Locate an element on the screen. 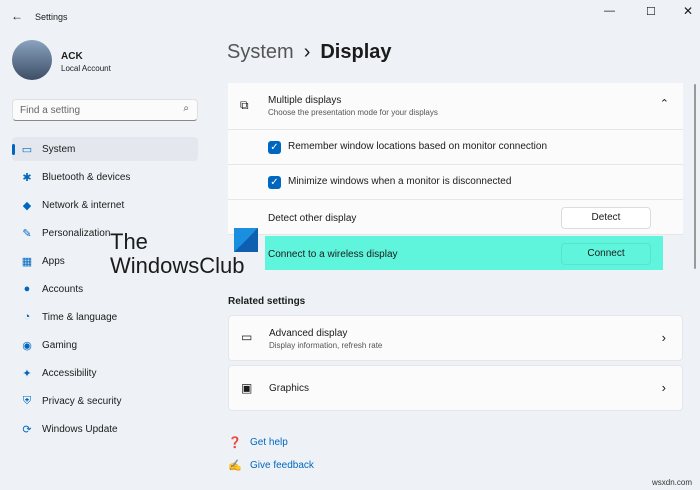 The height and width of the screenshot is (490, 700). help-icon: ❓ is located at coordinates (235, 443).